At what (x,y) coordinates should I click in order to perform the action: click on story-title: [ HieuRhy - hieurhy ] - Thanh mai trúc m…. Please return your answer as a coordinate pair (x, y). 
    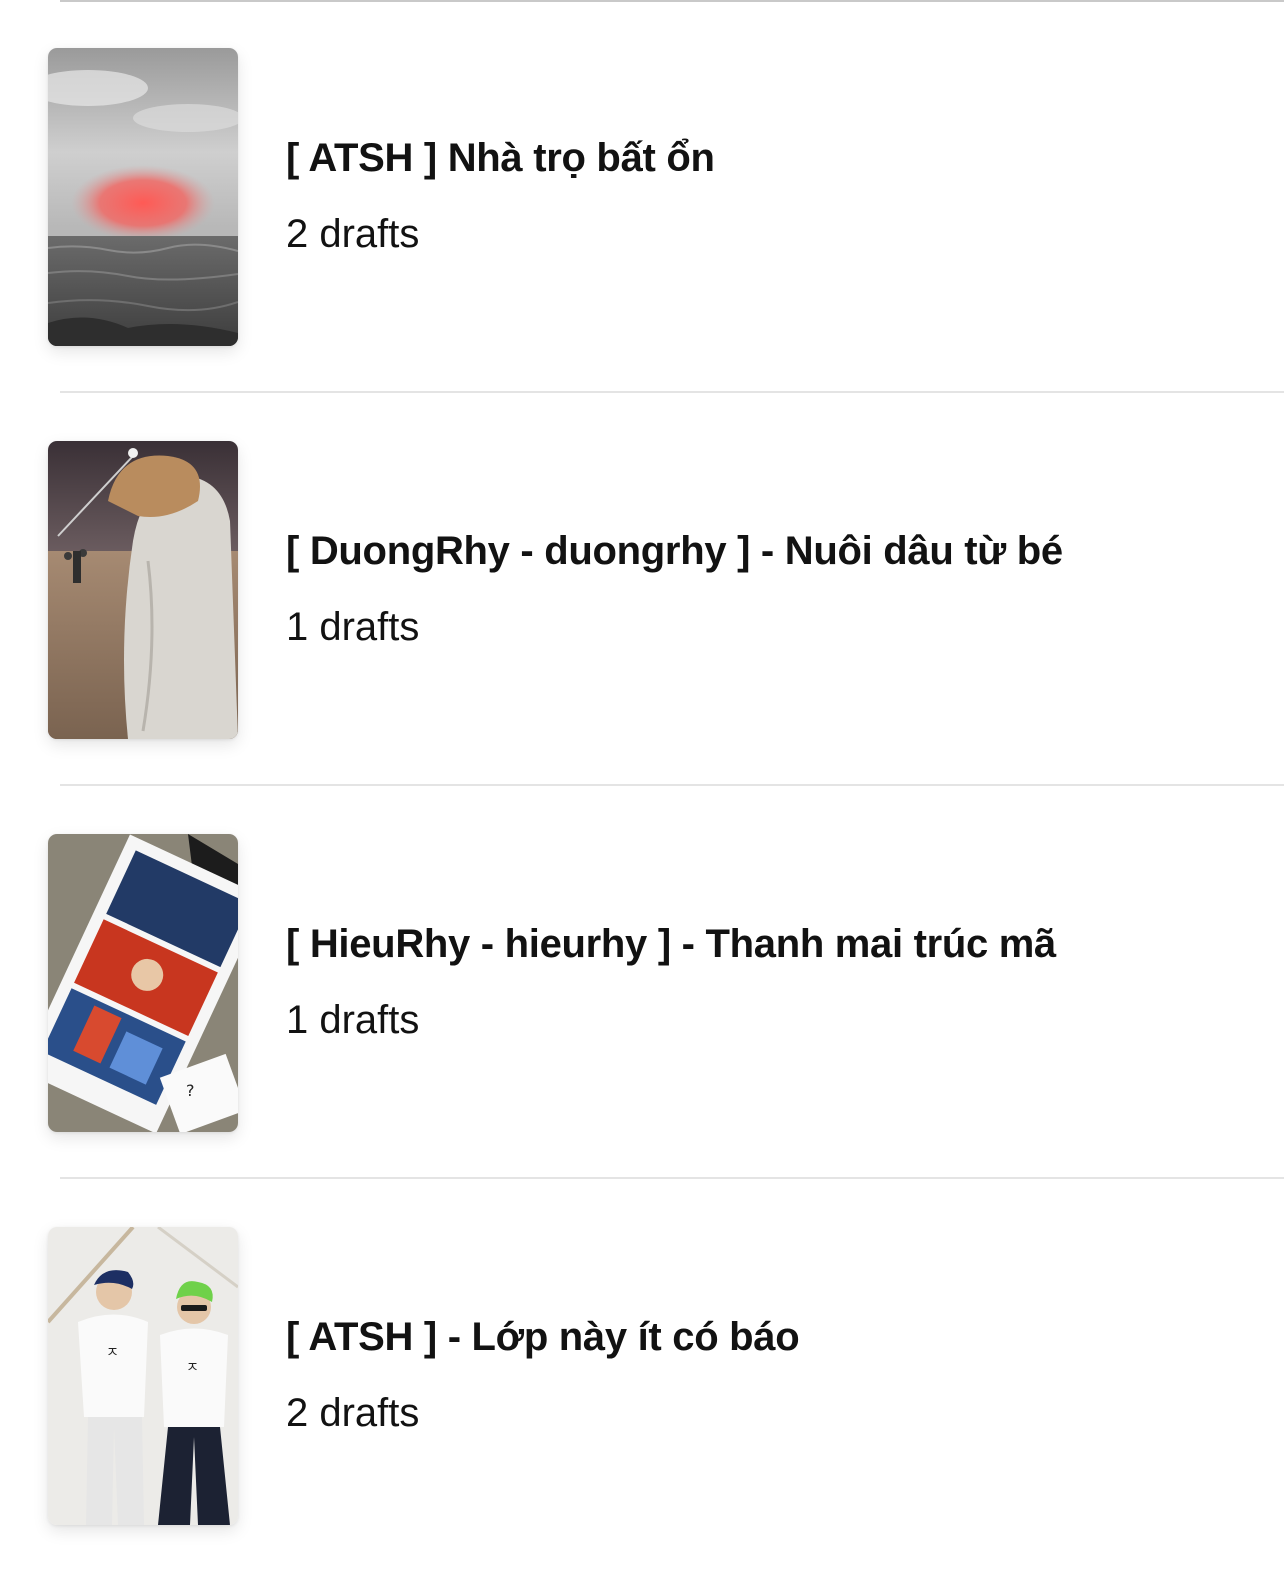
    Looking at the image, I should click on (671, 944).